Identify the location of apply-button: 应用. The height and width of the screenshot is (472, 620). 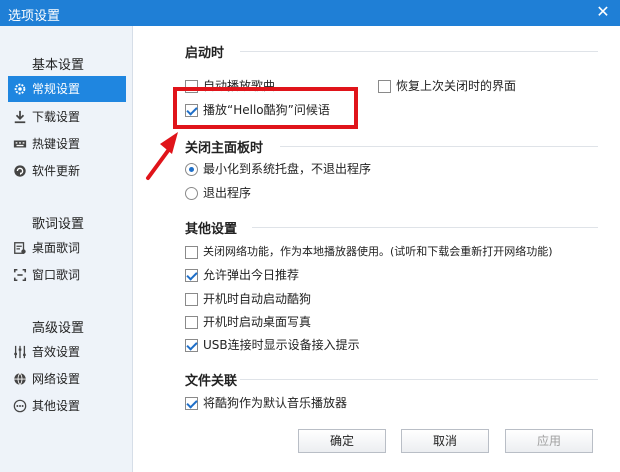
(549, 441).